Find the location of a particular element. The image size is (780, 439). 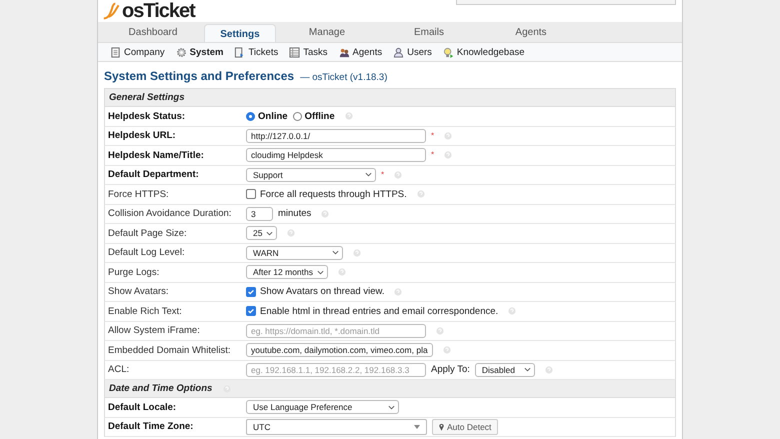

person-icon is located at coordinates (398, 52).